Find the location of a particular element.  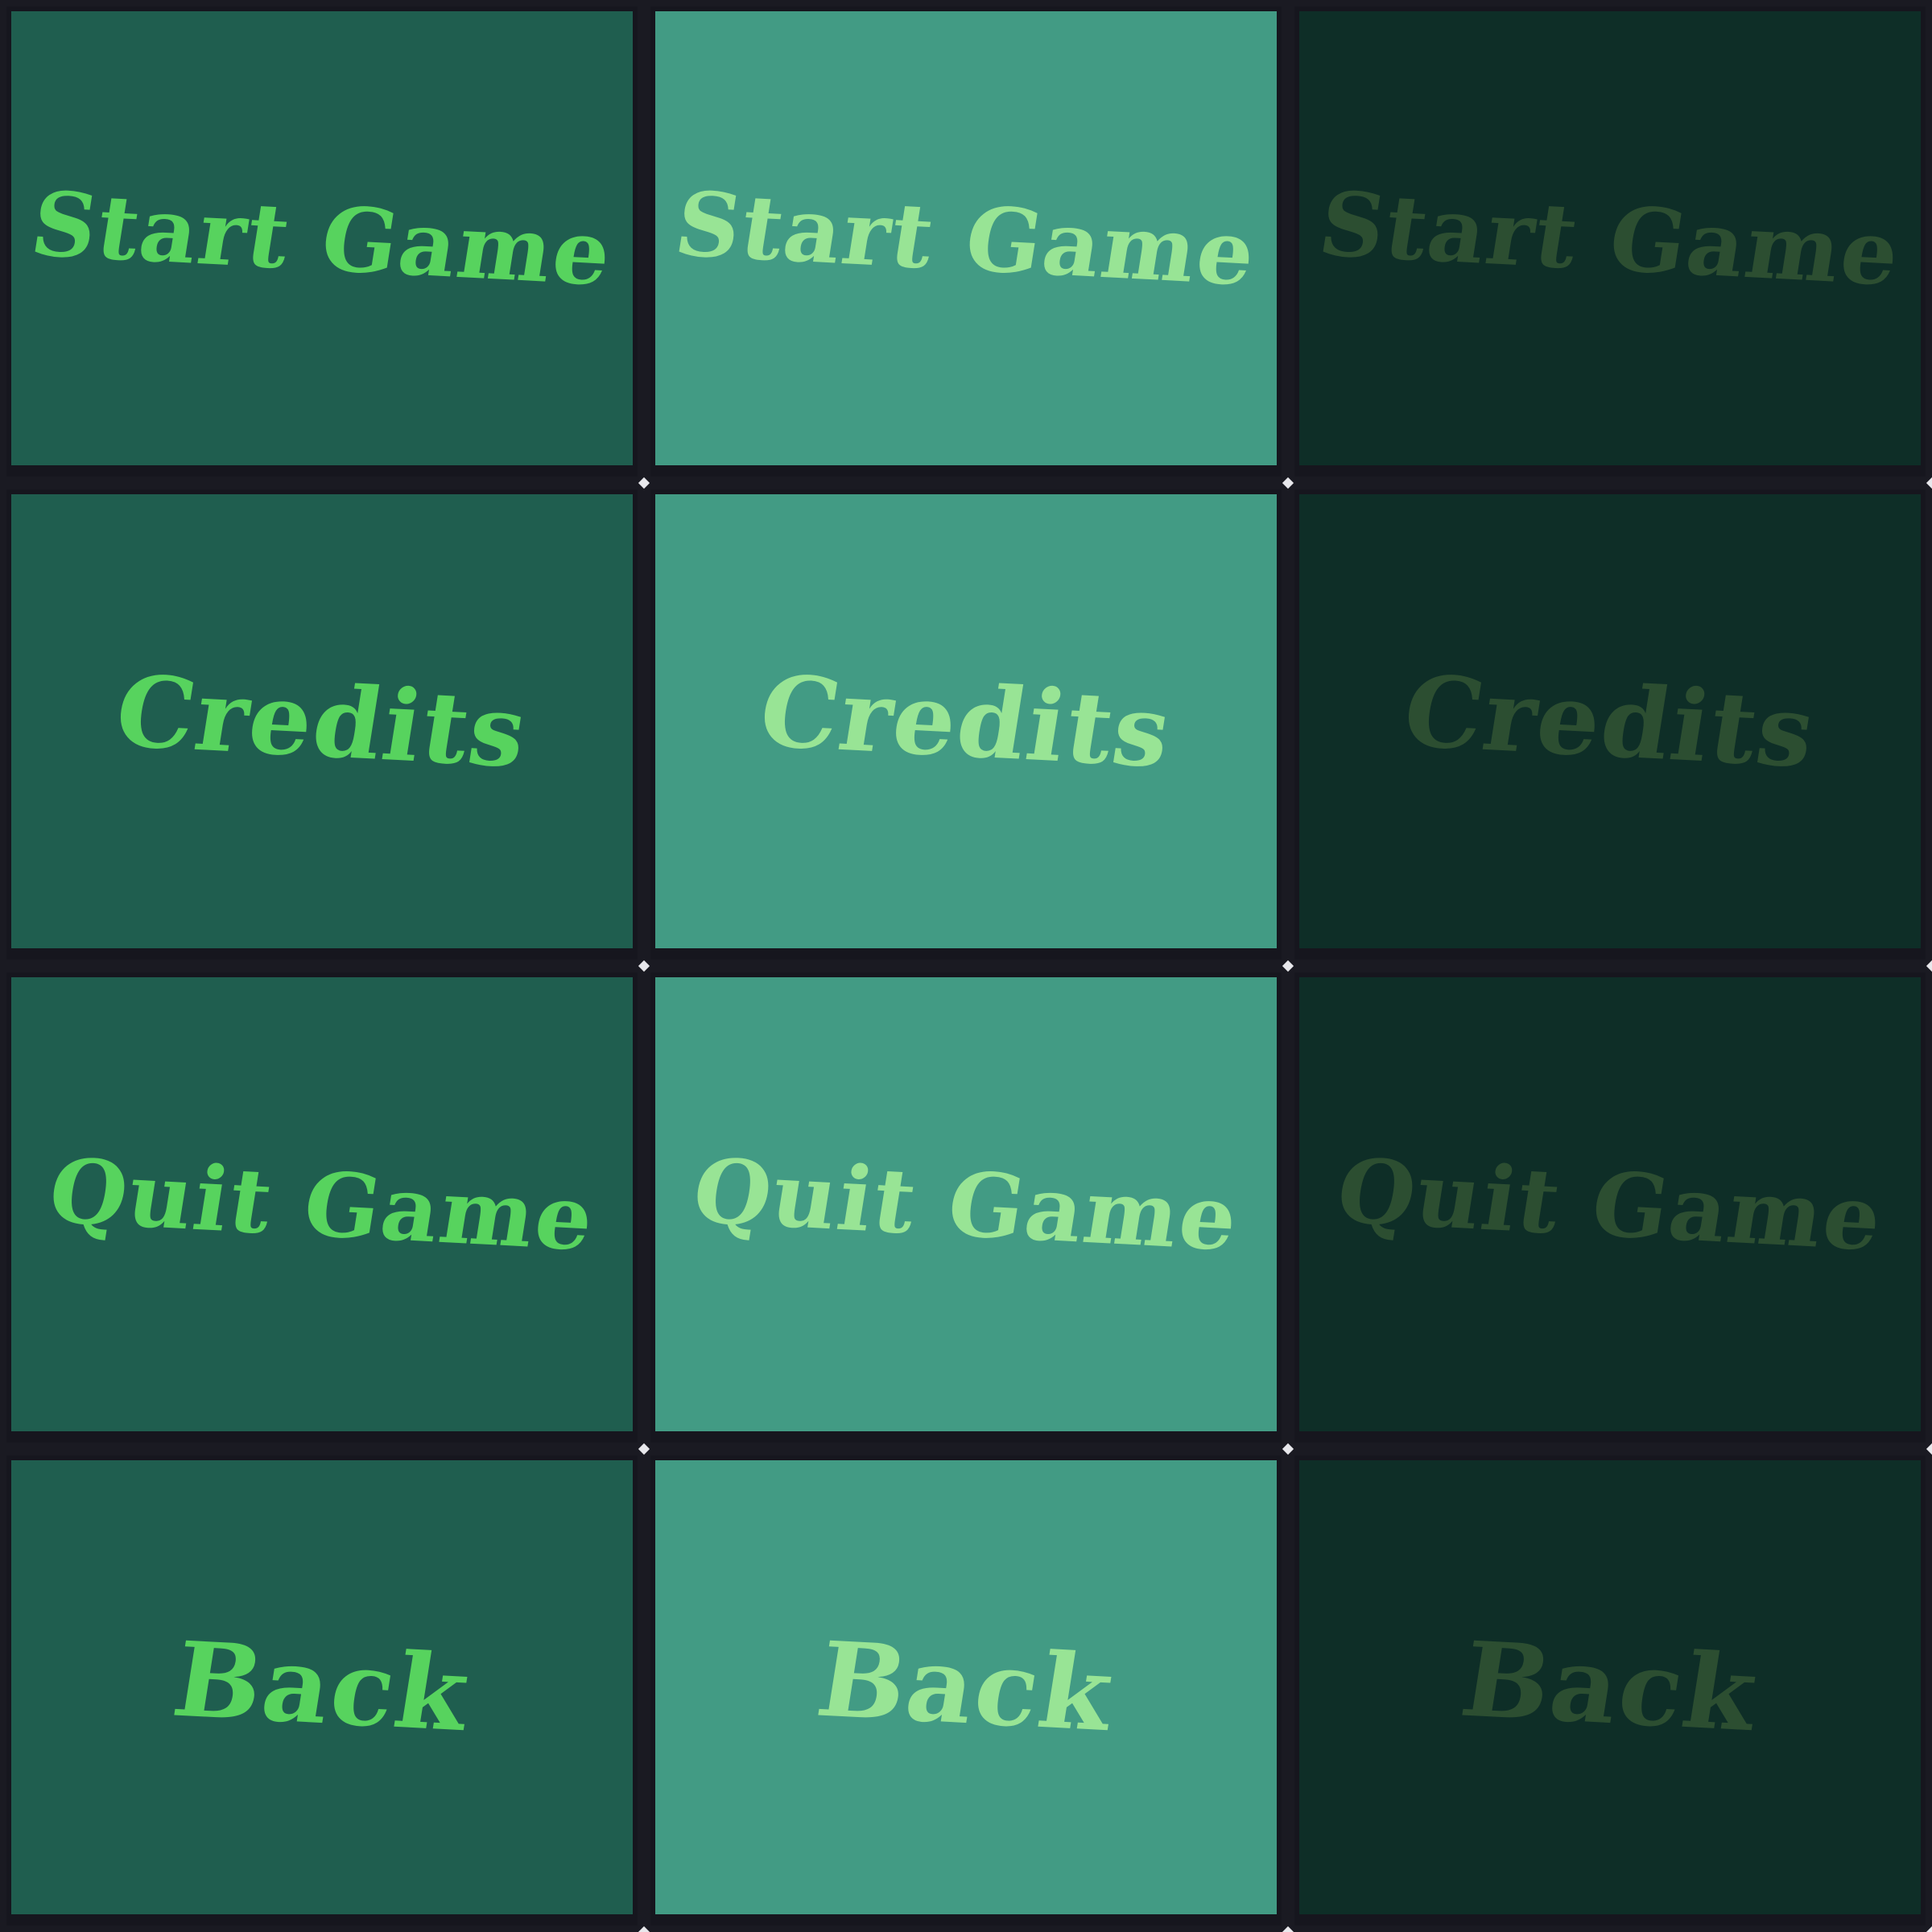

credits-button-normal: Credits is located at coordinates (322, 724).